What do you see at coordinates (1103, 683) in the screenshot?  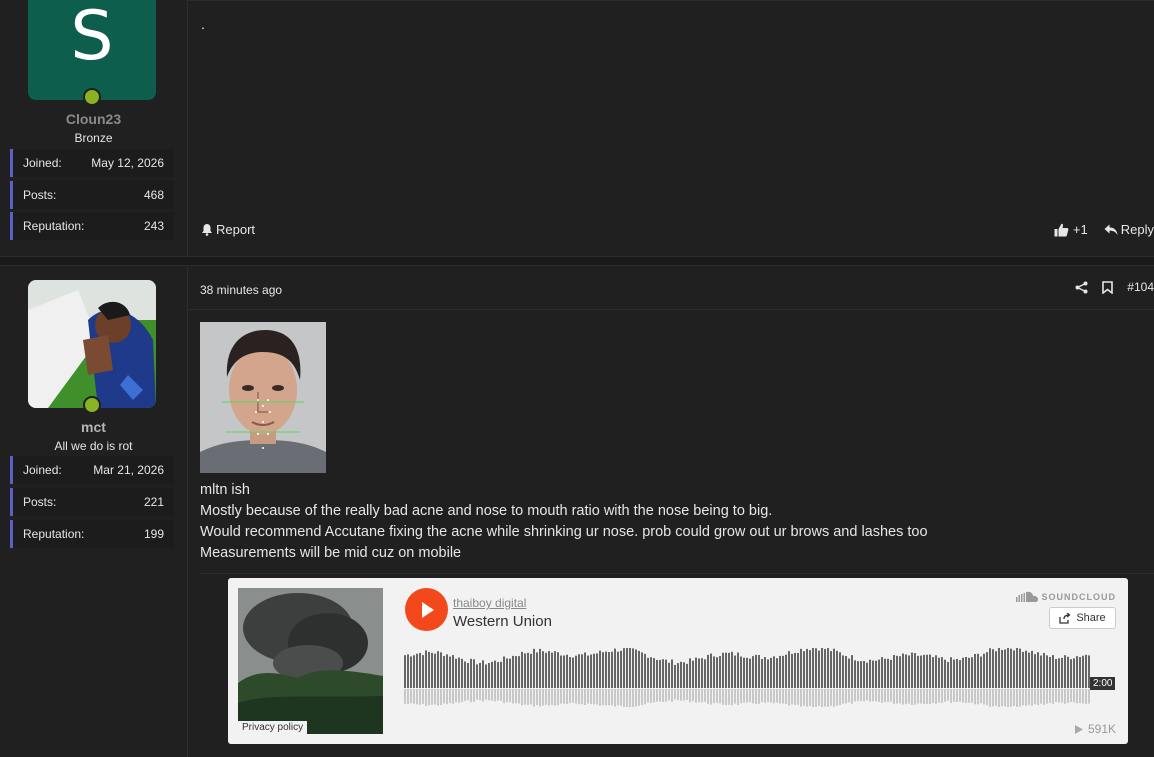 I see `track-duration: 2:00` at bounding box center [1103, 683].